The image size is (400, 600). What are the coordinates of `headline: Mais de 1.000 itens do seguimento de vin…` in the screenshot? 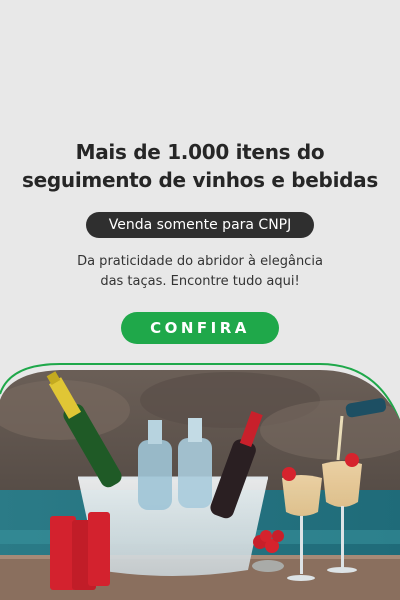 It's located at (200, 166).